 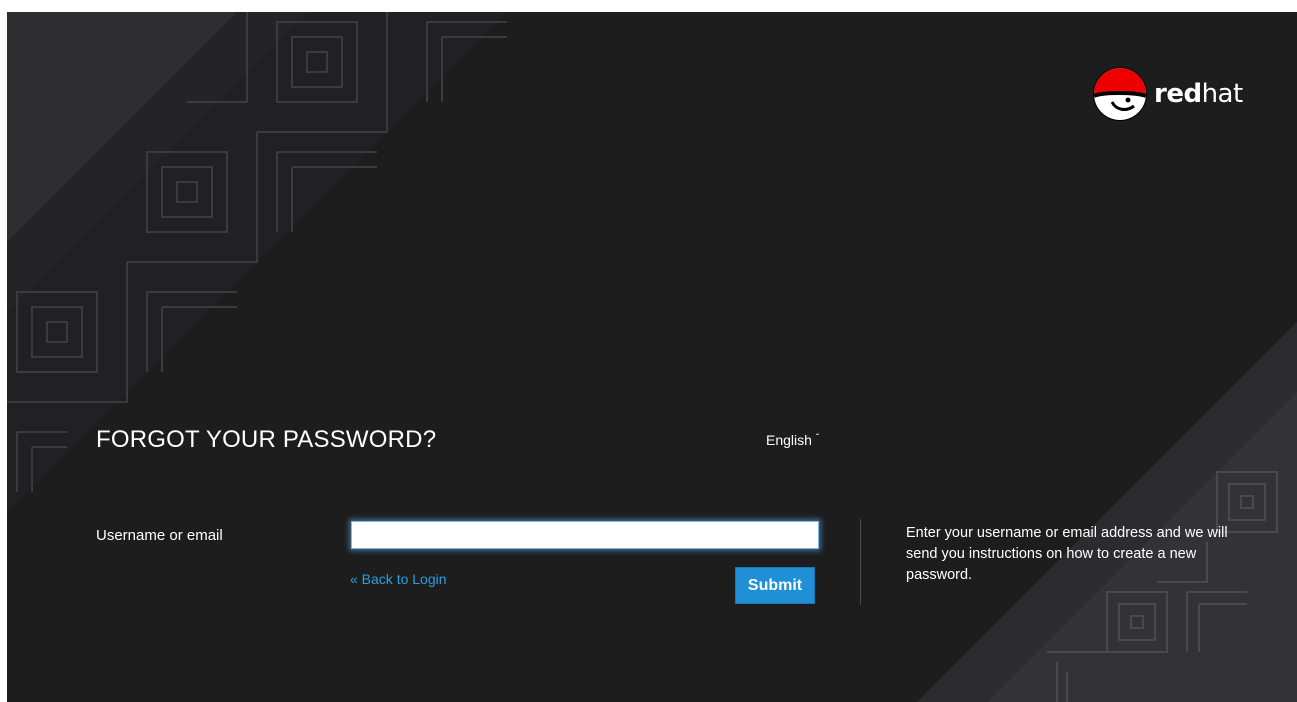 I want to click on wordmark-bold: red, so click(x=1178, y=94).